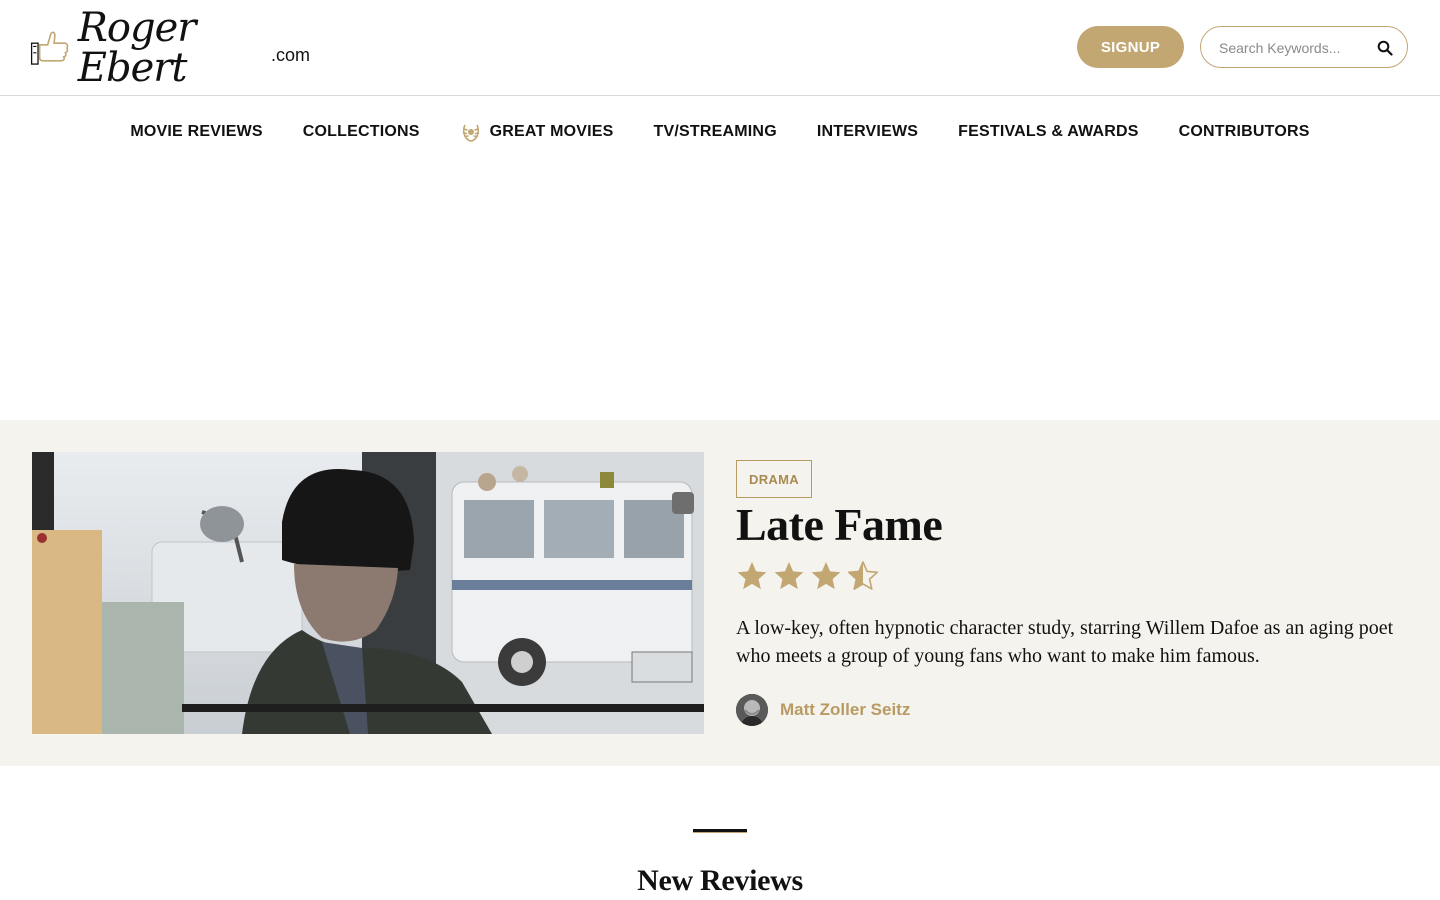 Image resolution: width=1440 pixels, height=900 pixels. I want to click on nav-item-label: TV/STREAMING, so click(715, 131).